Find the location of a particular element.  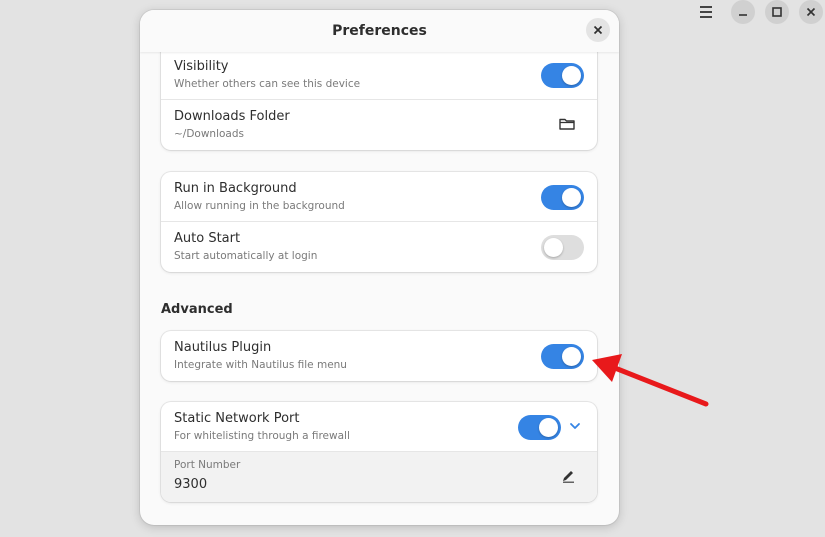

advanced-heading: Advanced is located at coordinates (197, 309).